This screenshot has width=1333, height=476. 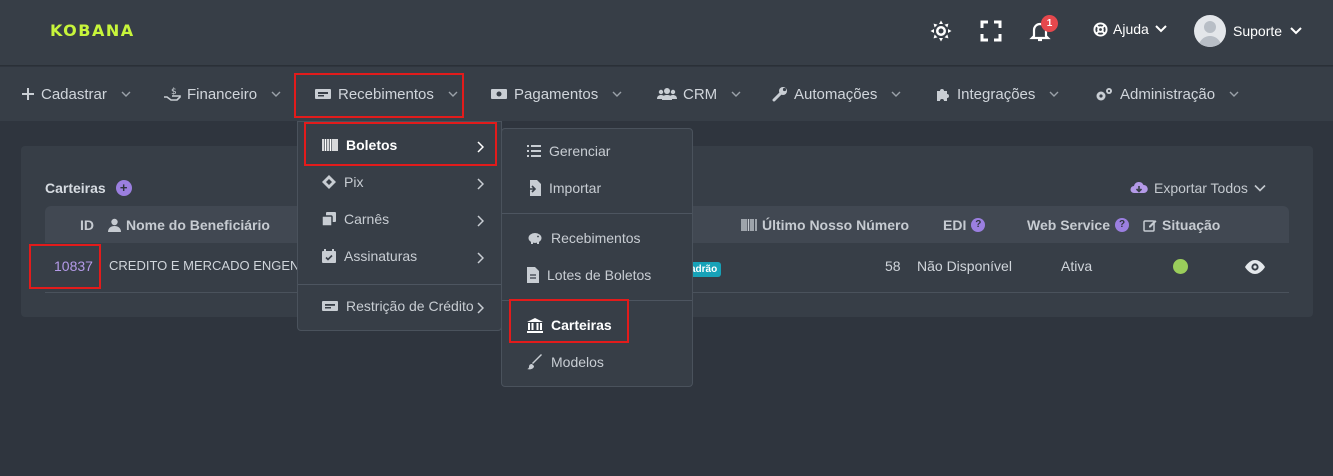 I want to click on file-import-icon, so click(x=534, y=188).